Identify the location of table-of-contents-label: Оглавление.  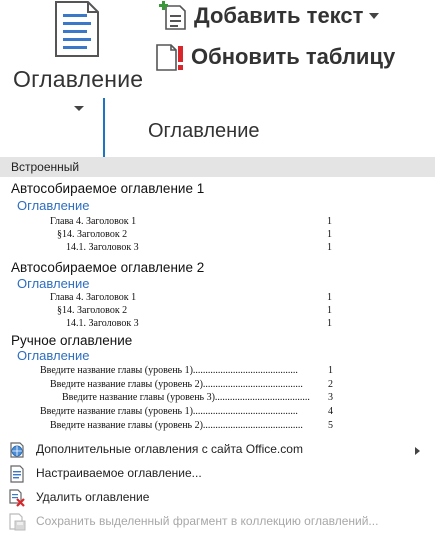
(78, 79).